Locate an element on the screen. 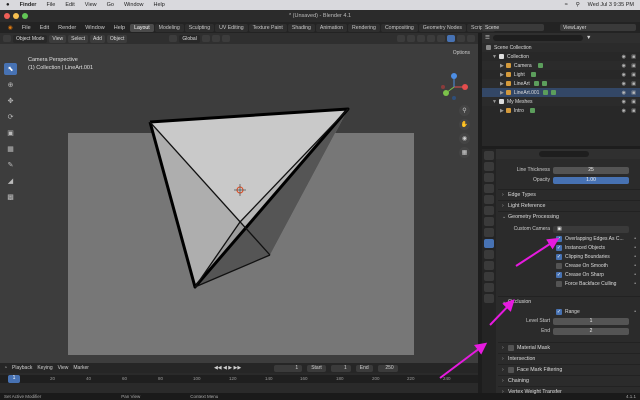 This screenshot has height=400, width=640. output-tab-icon is located at coordinates (489, 177).